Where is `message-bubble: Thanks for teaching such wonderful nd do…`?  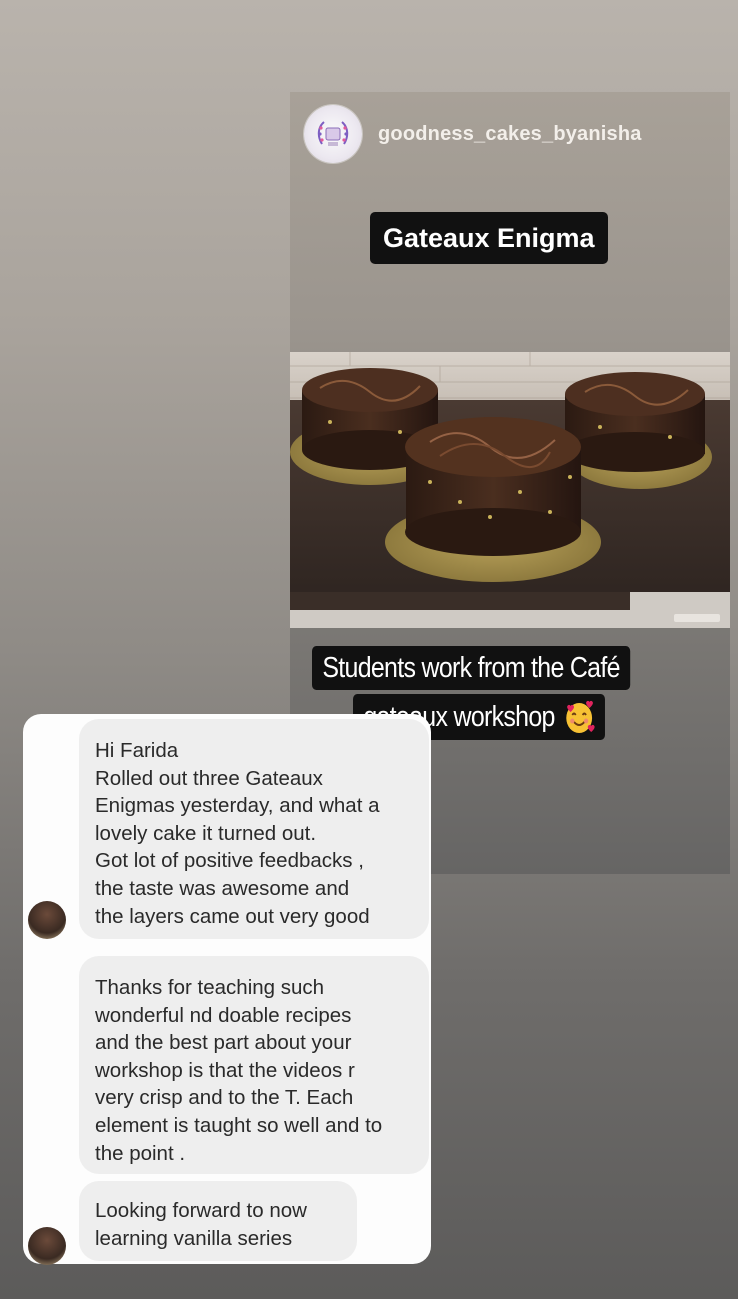
message-bubble: Thanks for teaching such wonderful nd do… is located at coordinates (254, 1065).